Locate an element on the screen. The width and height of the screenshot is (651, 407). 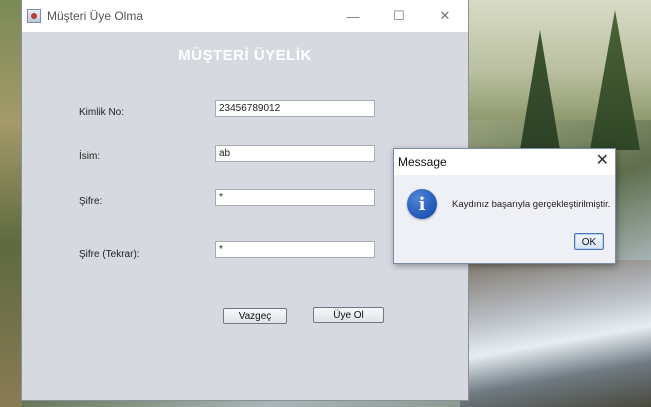
dialog-titlebar: Message ✕ is located at coordinates (504, 162).